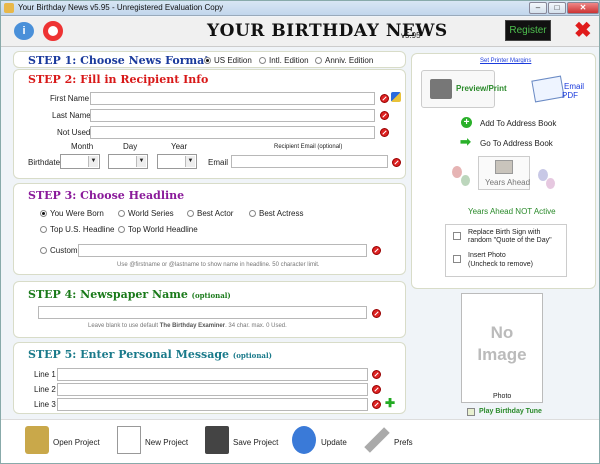 The image size is (600, 464). I want to click on preview-print-button: Preview/Print, so click(464, 89).